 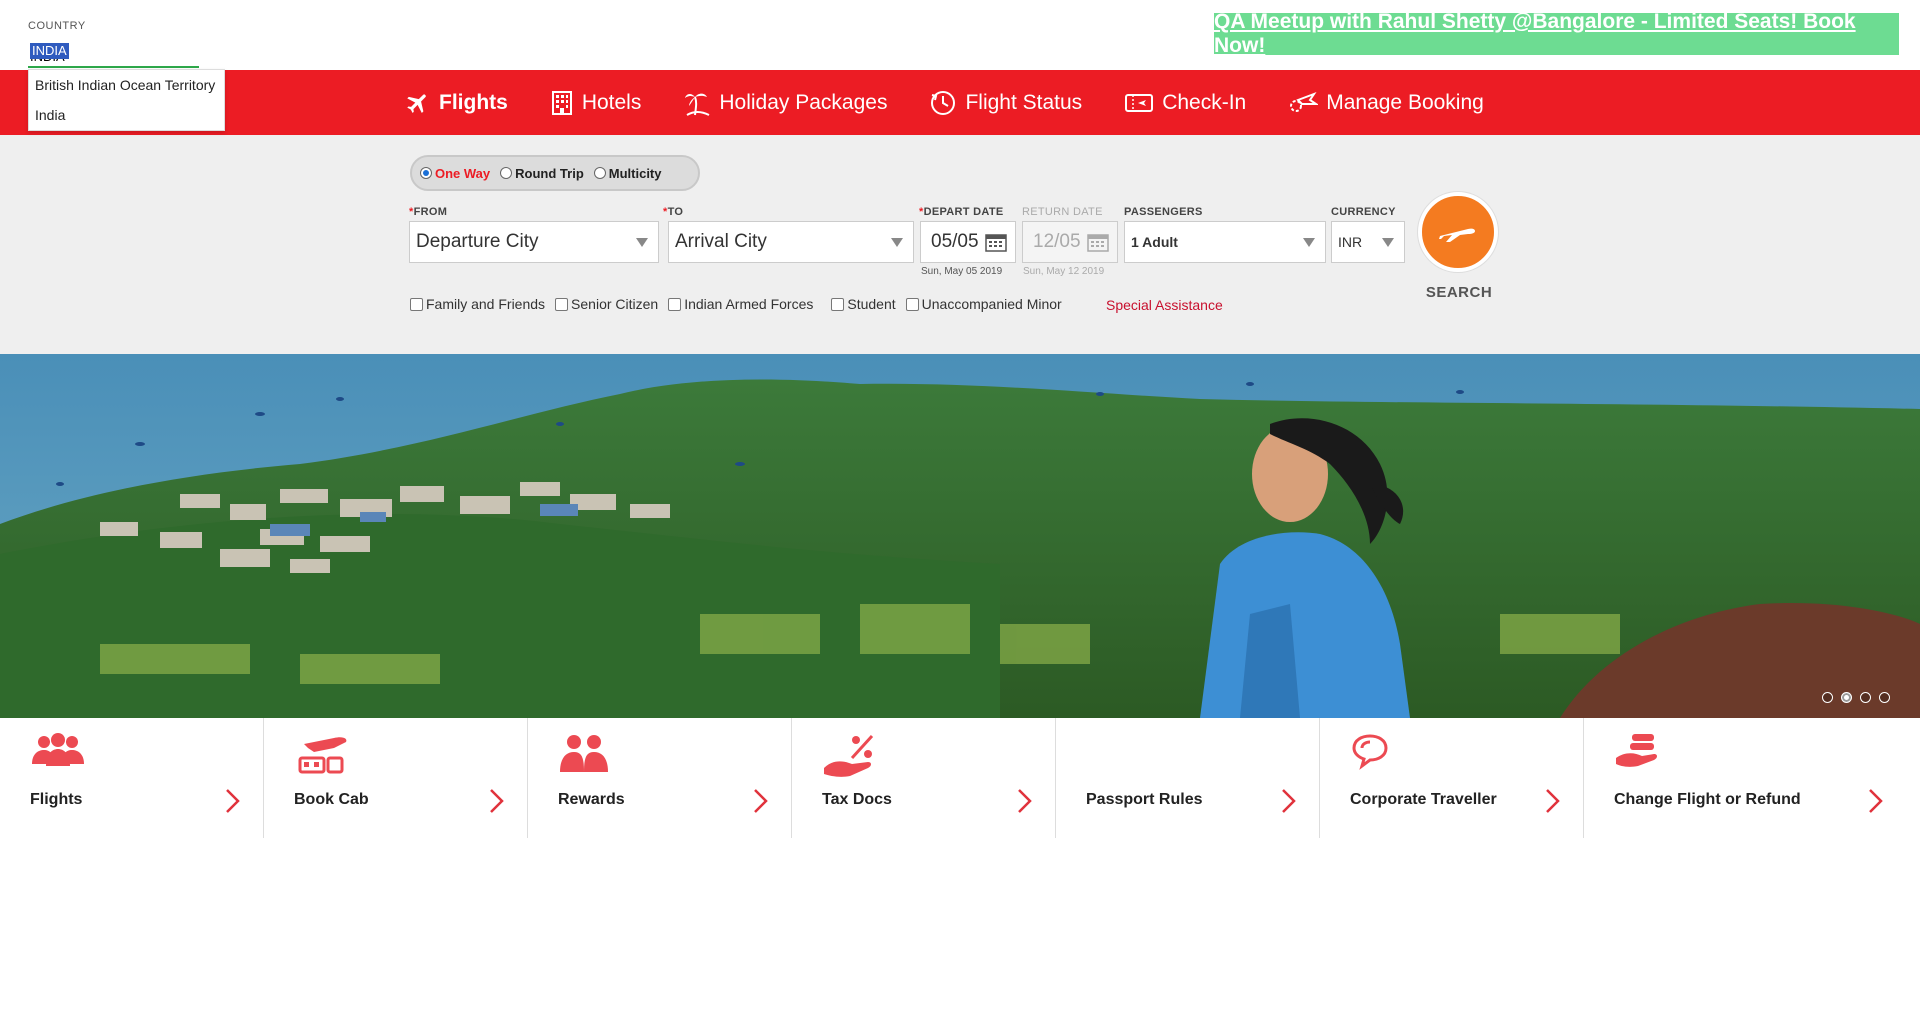 I want to click on nav-check-in: Check-In, so click(x=1185, y=103).